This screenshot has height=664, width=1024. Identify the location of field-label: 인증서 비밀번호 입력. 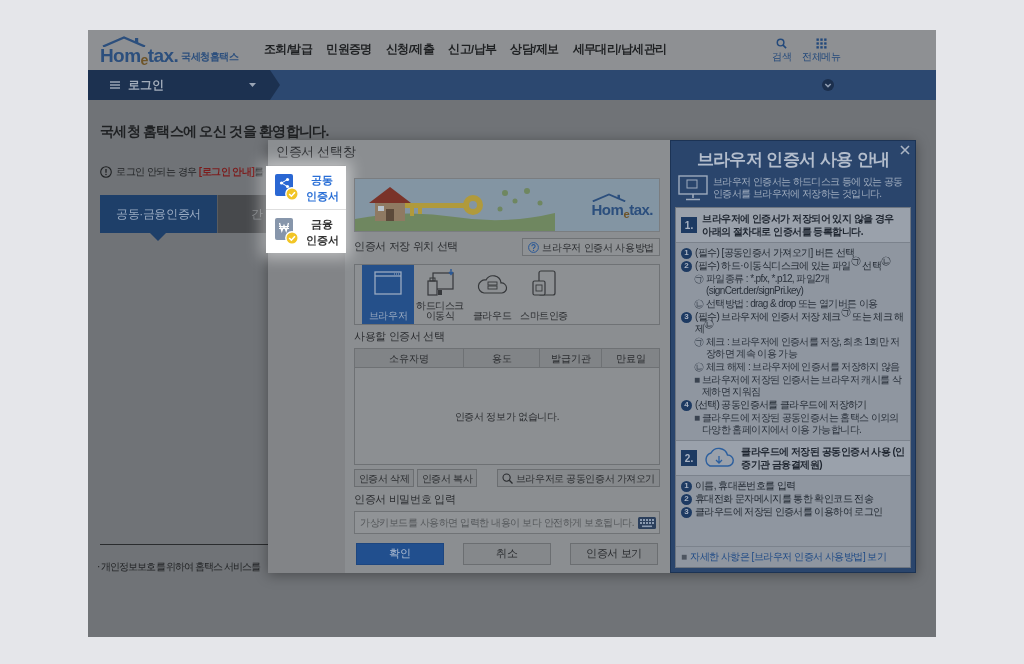
(405, 499).